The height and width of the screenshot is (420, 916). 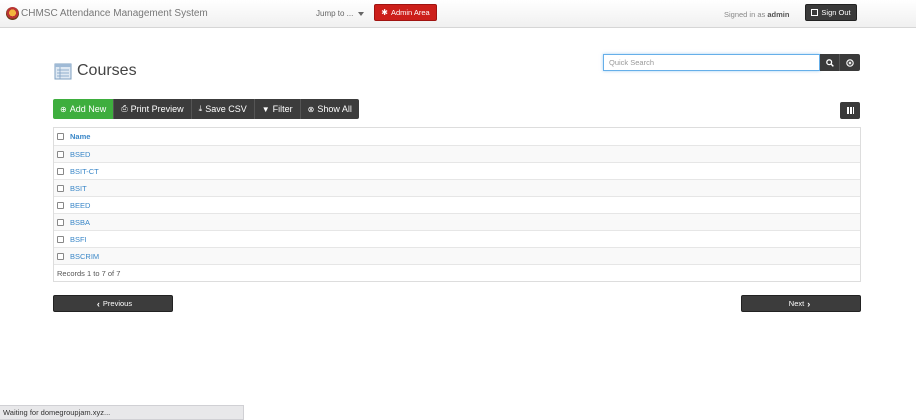 I want to click on table-row: BSIT, so click(x=457, y=188).